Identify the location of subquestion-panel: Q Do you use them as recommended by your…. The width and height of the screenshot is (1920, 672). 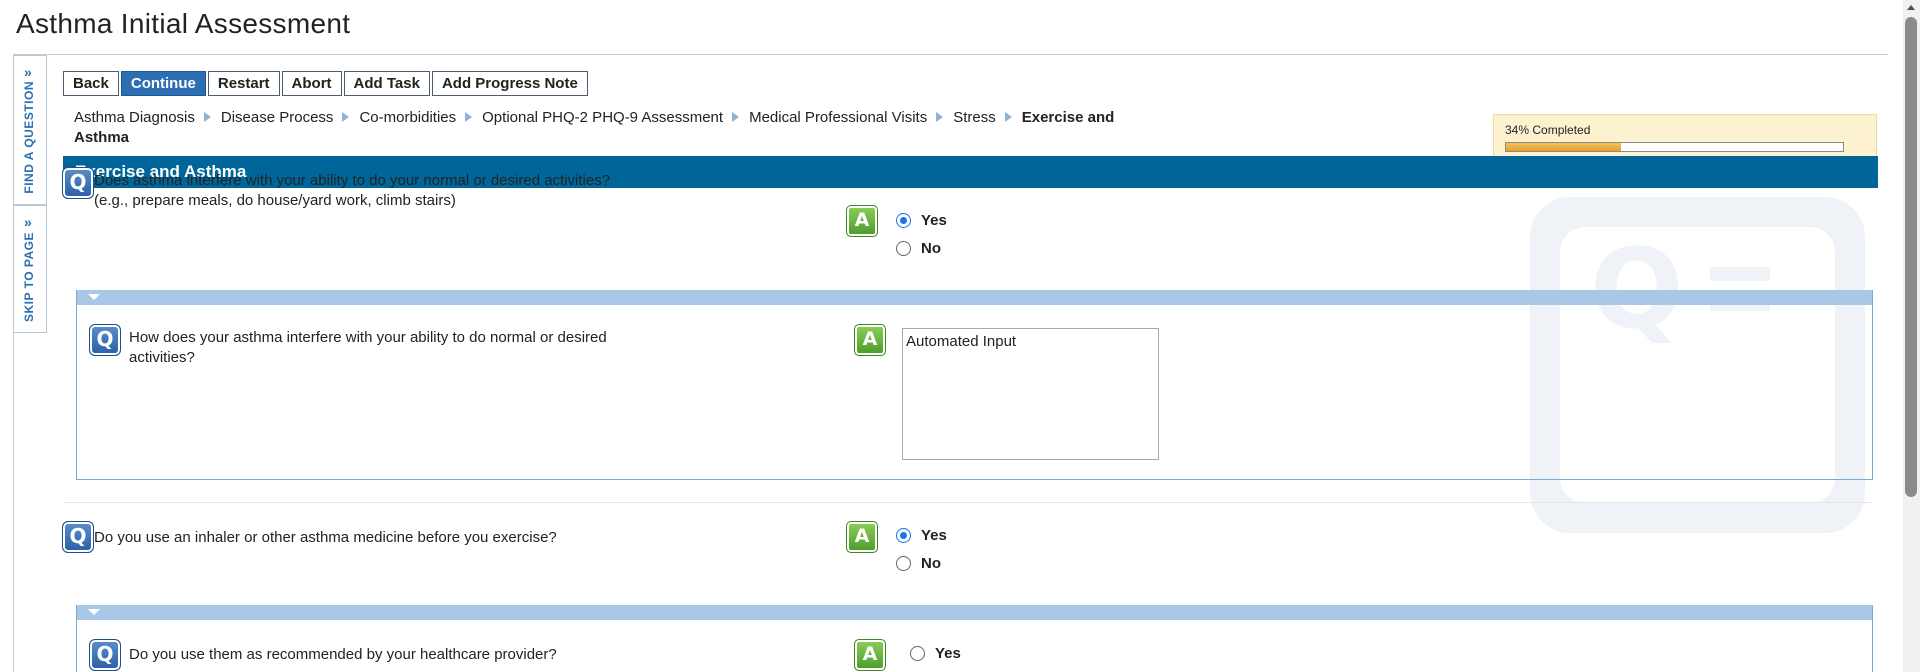
(974, 638).